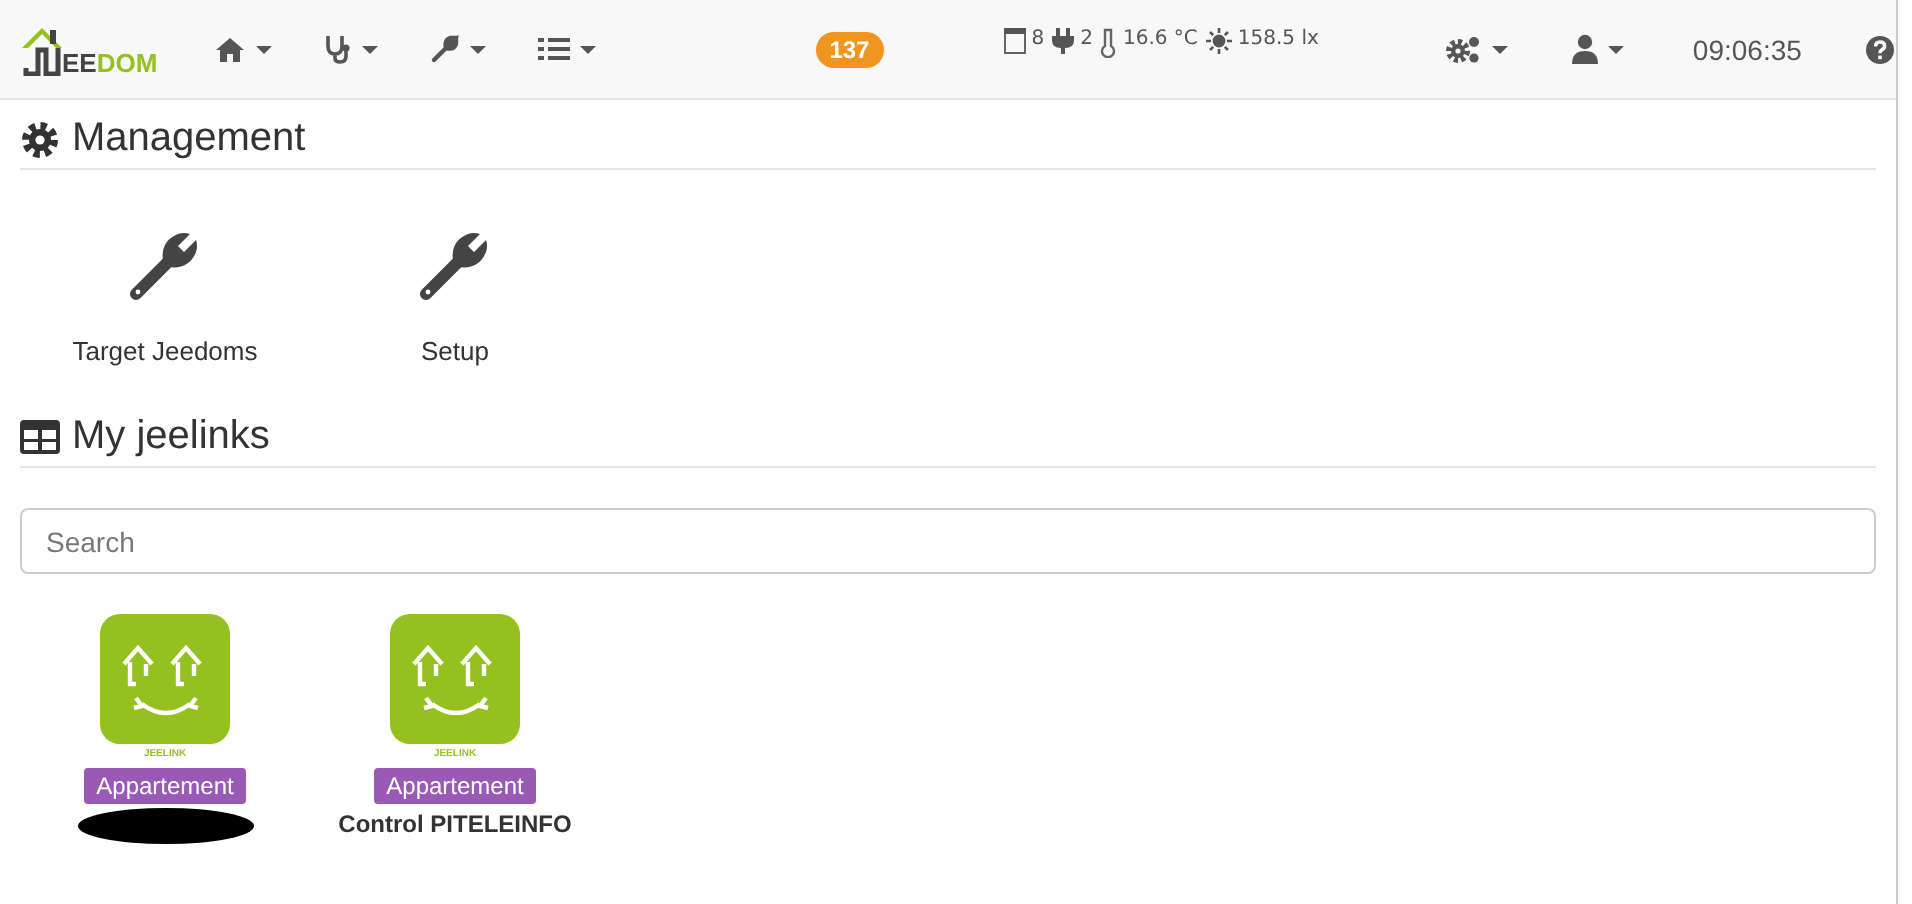 This screenshot has width=1912, height=904. What do you see at coordinates (40, 437) in the screenshot?
I see `table-icon` at bounding box center [40, 437].